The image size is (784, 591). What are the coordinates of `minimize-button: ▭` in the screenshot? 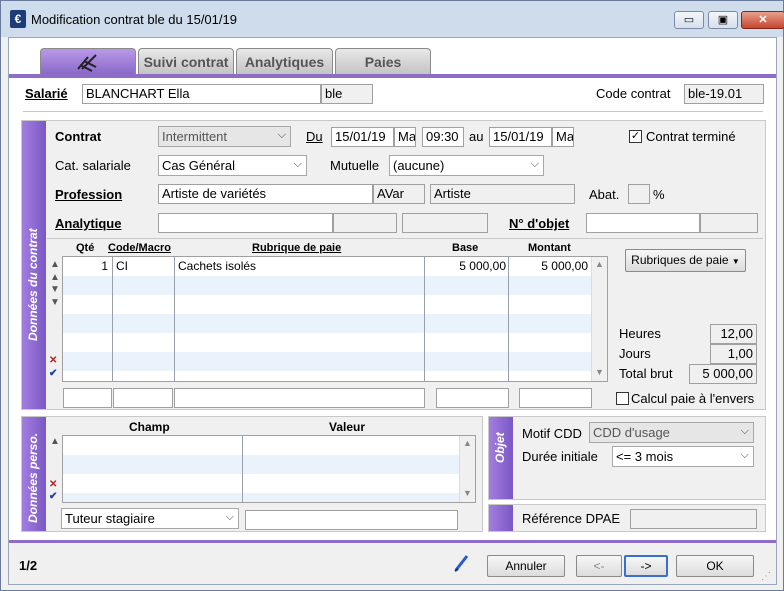 It's located at (689, 20).